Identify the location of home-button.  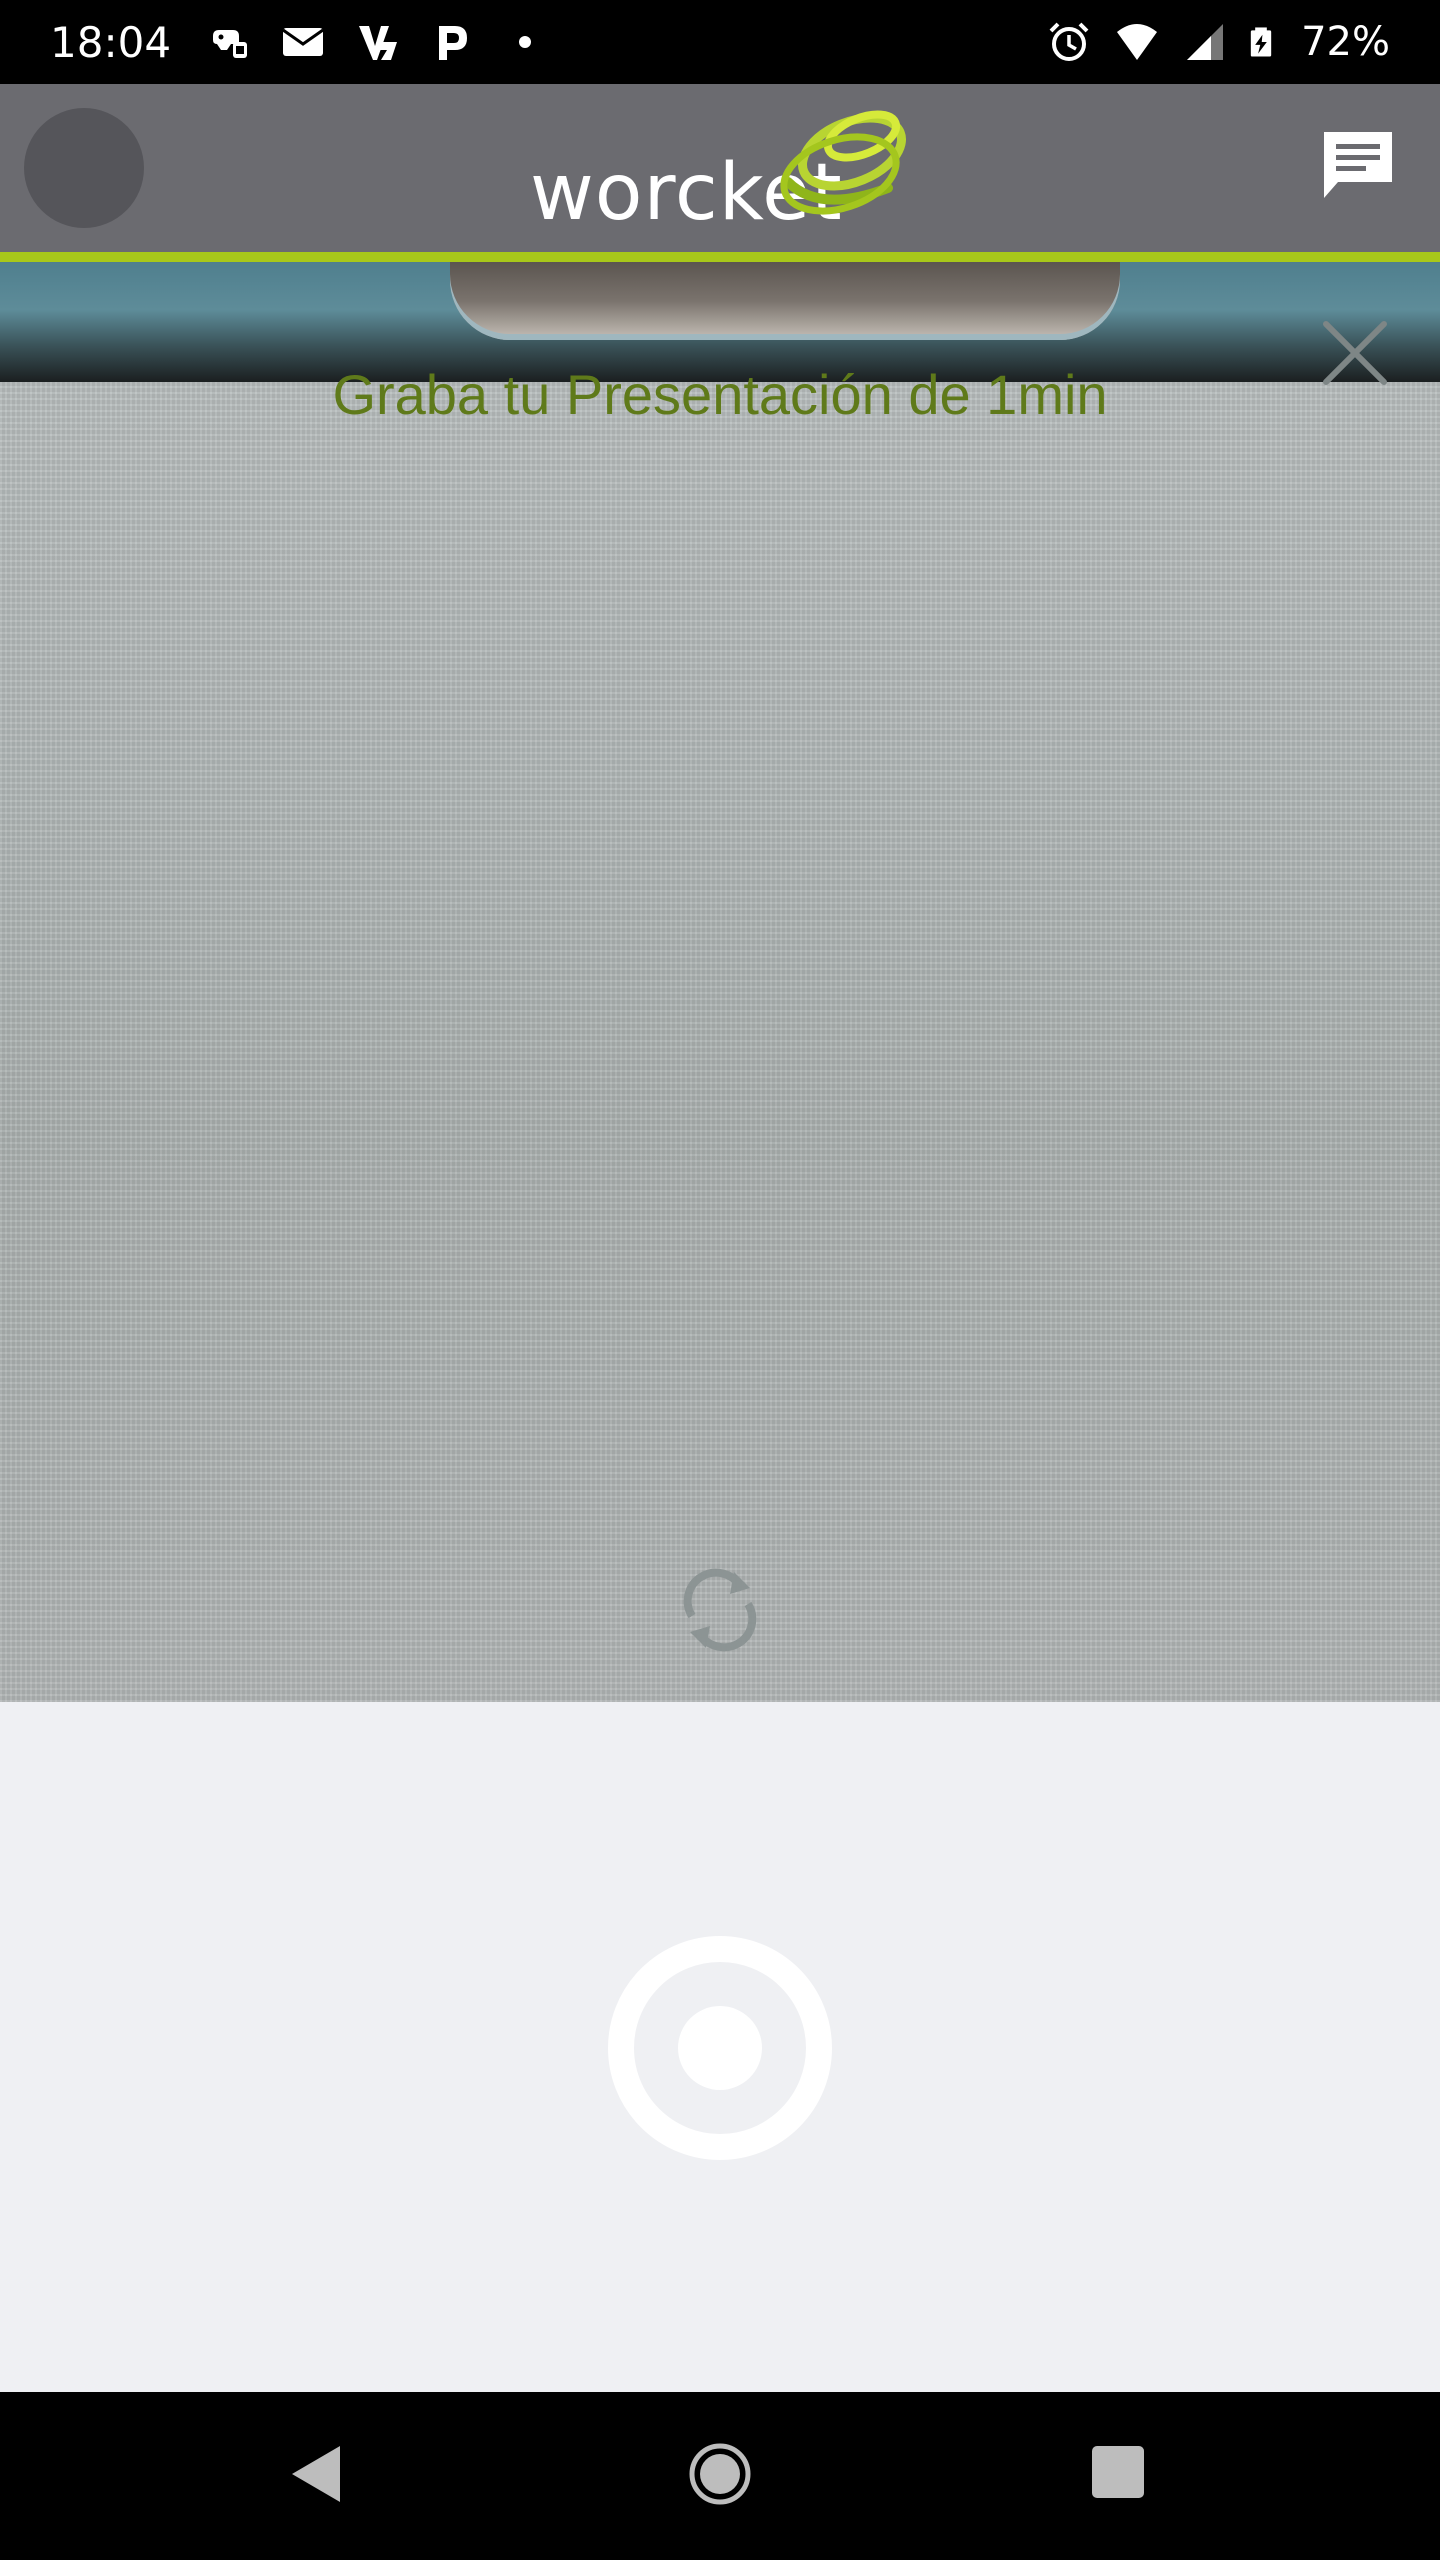
(720, 2474).